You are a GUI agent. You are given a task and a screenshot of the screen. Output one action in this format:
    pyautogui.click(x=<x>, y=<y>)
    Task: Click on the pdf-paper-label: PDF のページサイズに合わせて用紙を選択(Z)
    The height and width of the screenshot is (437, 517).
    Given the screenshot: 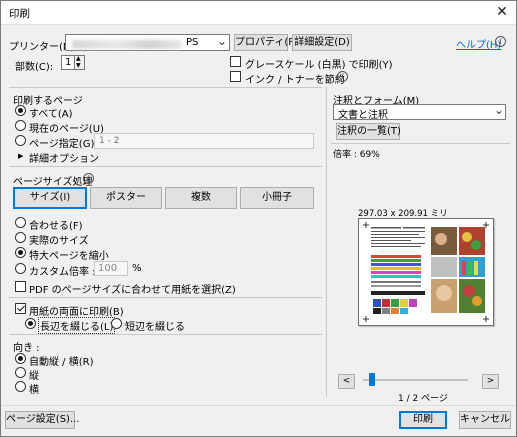 What is the action you would take?
    pyautogui.click(x=132, y=290)
    